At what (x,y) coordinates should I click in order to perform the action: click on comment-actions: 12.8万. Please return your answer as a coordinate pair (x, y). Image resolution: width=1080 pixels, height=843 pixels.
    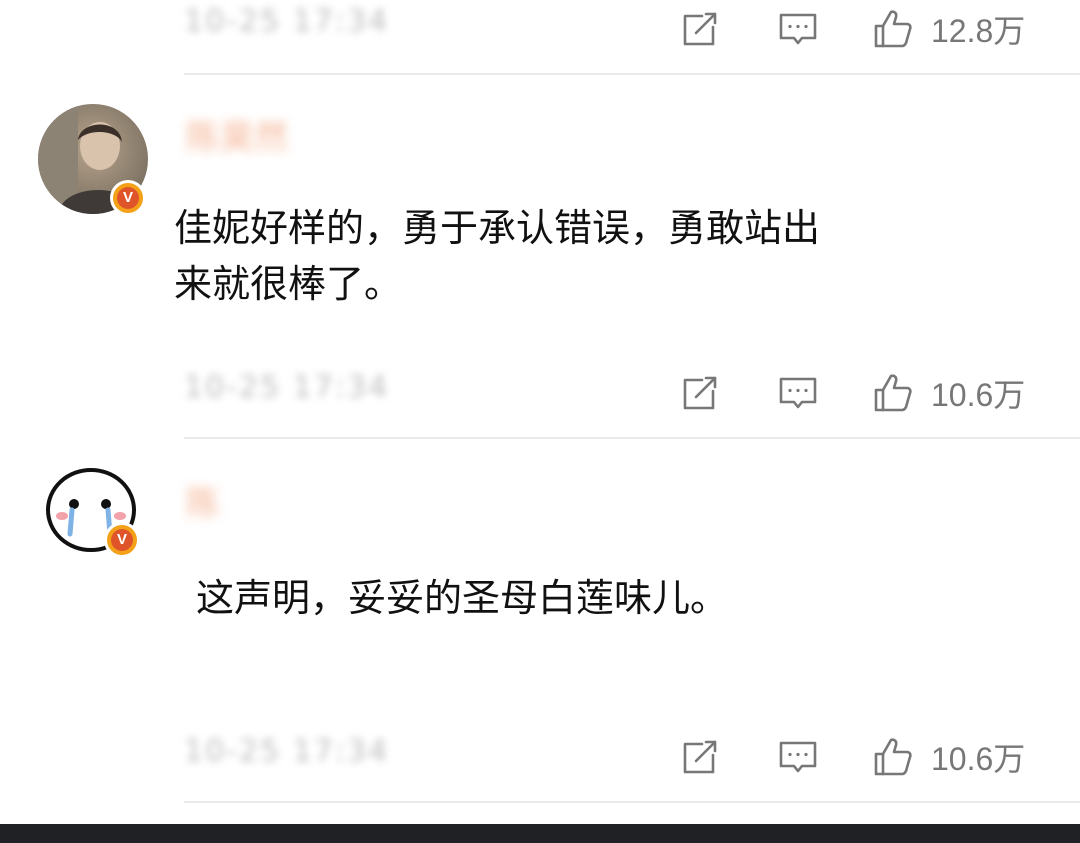
    Looking at the image, I should click on (852, 29).